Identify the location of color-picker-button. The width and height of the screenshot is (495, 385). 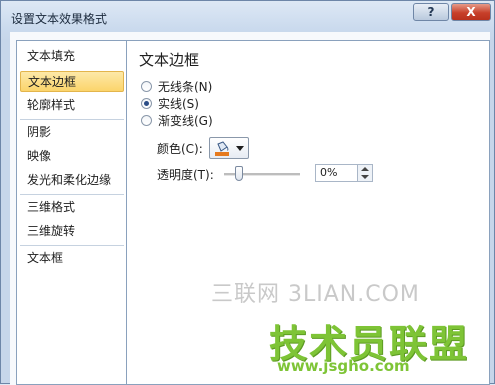
(229, 148).